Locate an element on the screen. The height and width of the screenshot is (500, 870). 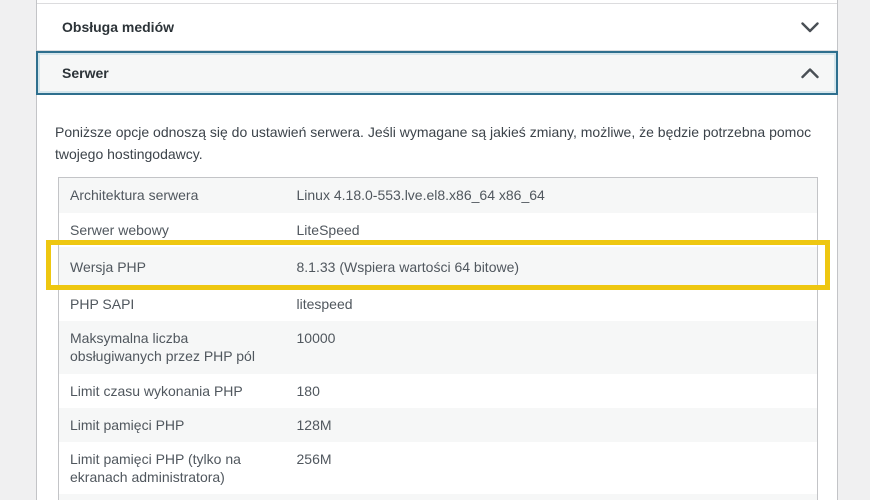
accordion-section-server: Serwer is located at coordinates (437, 73).